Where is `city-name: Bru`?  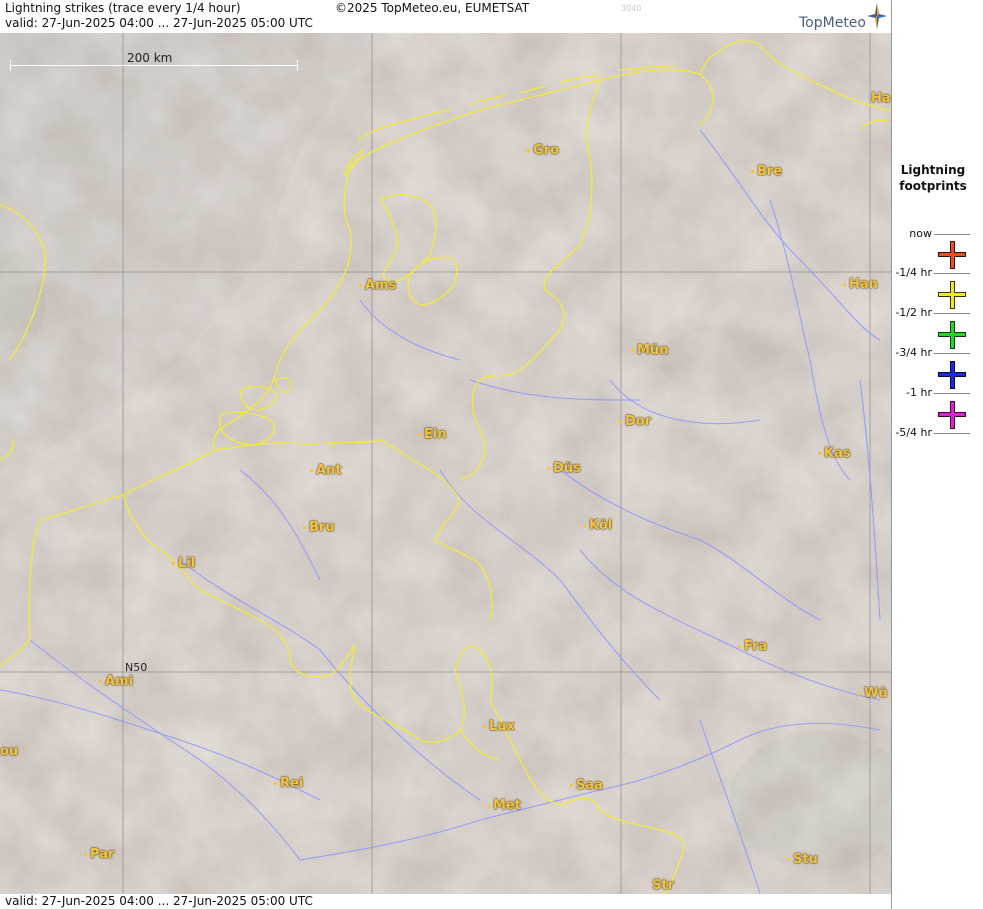 city-name: Bru is located at coordinates (322, 527).